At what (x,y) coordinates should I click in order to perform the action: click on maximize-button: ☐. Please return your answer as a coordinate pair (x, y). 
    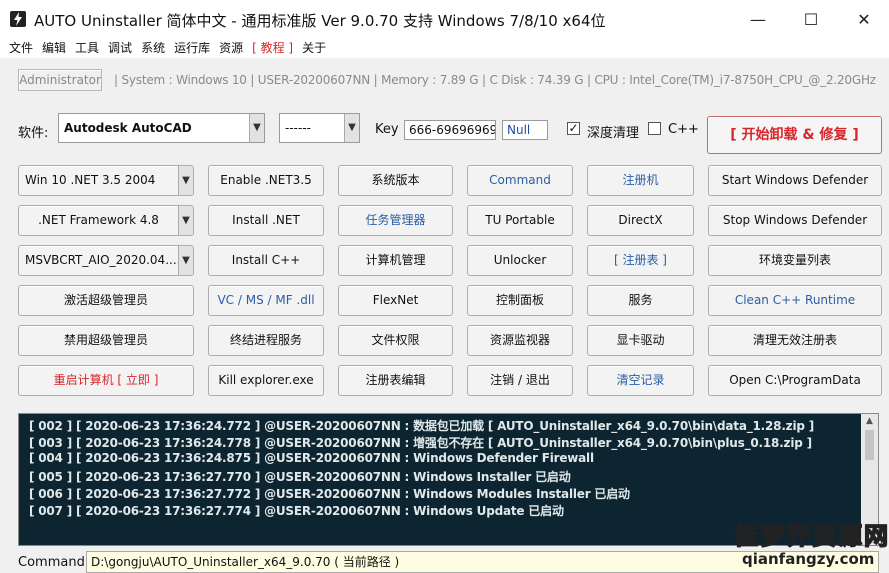
    Looking at the image, I should click on (811, 19).